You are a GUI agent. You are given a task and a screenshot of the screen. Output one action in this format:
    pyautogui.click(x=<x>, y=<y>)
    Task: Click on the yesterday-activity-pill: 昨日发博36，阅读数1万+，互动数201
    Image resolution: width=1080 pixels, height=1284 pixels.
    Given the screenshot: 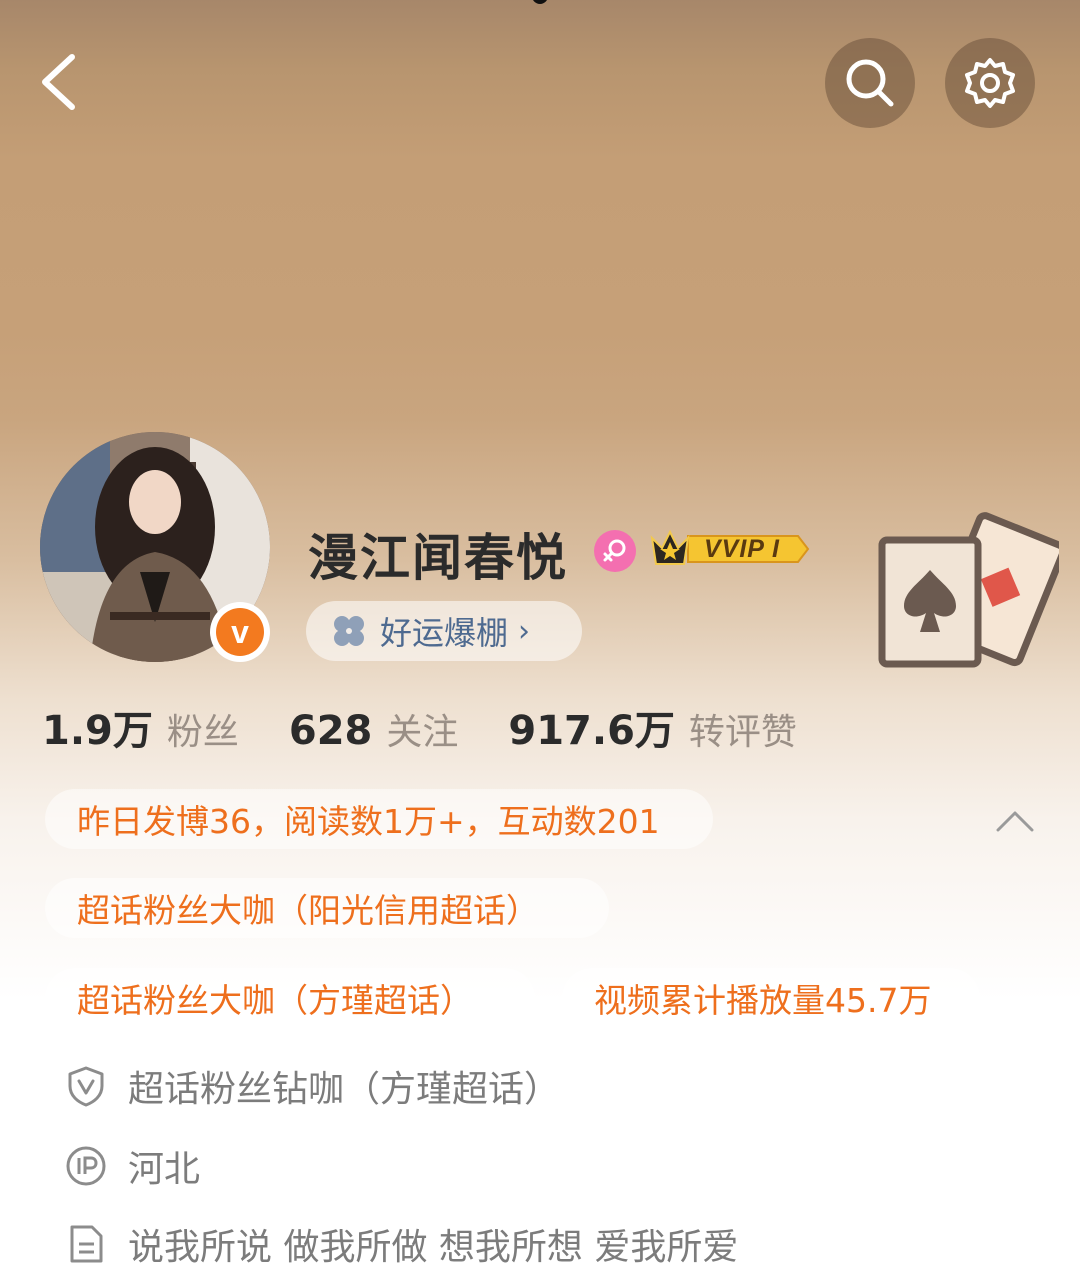 What is the action you would take?
    pyautogui.click(x=379, y=819)
    